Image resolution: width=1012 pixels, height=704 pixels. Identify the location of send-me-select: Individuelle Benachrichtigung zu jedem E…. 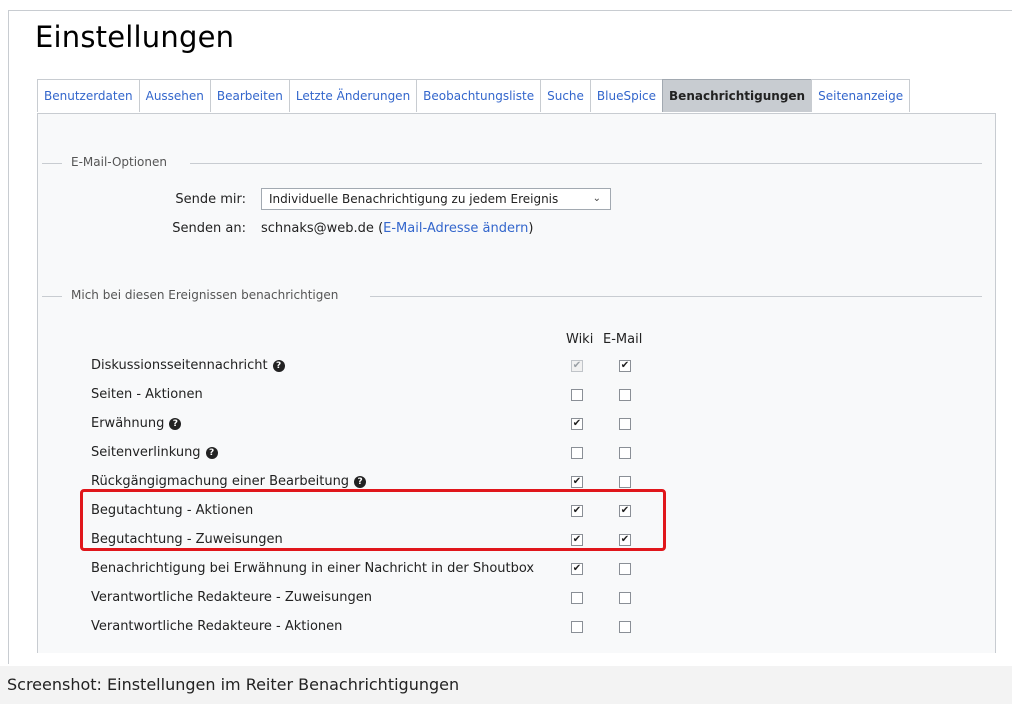
(436, 199).